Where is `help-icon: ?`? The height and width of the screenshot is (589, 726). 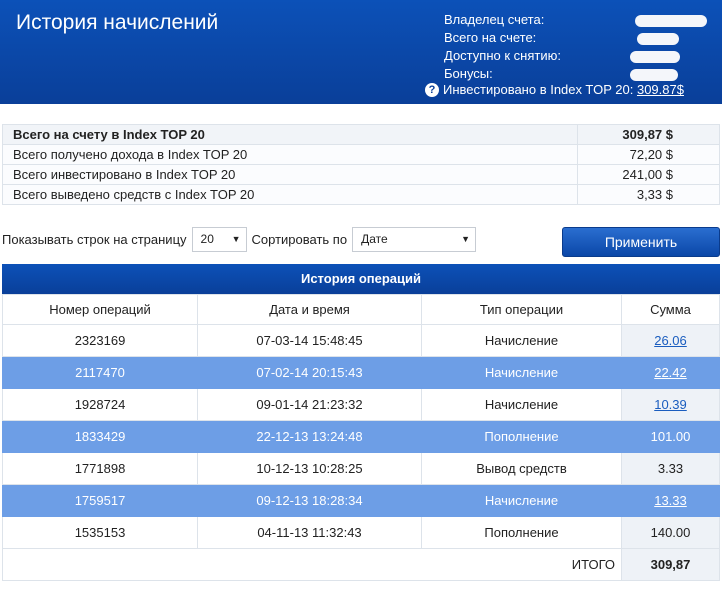 help-icon: ? is located at coordinates (432, 90).